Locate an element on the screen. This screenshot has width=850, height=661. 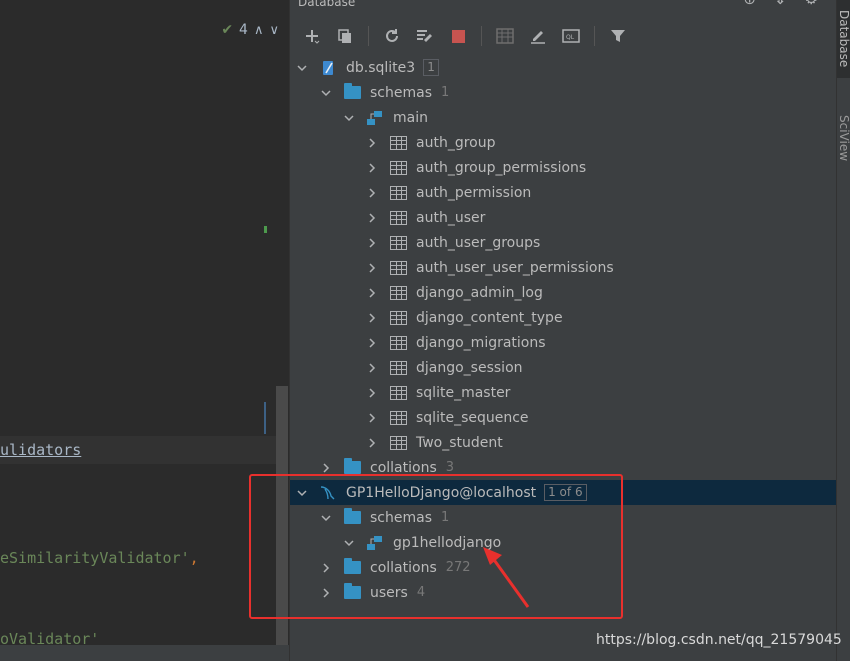
filter-icon is located at coordinates (618, 36).